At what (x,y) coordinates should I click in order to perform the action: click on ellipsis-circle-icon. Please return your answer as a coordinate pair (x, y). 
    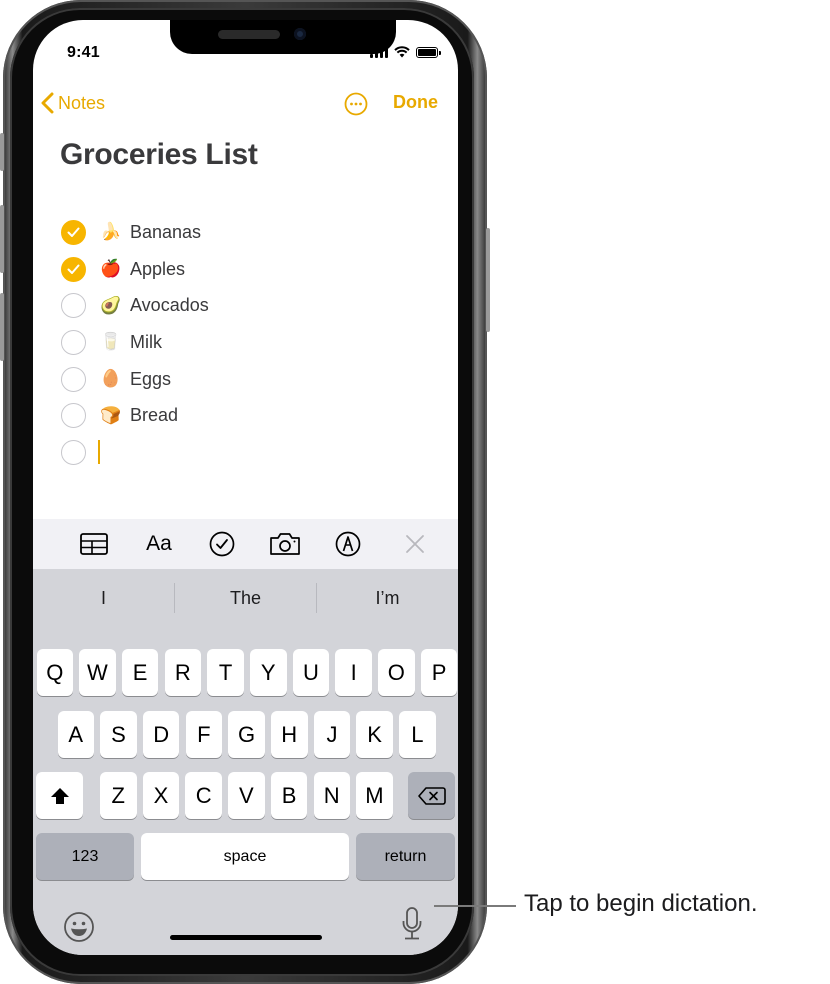
    Looking at the image, I should click on (356, 104).